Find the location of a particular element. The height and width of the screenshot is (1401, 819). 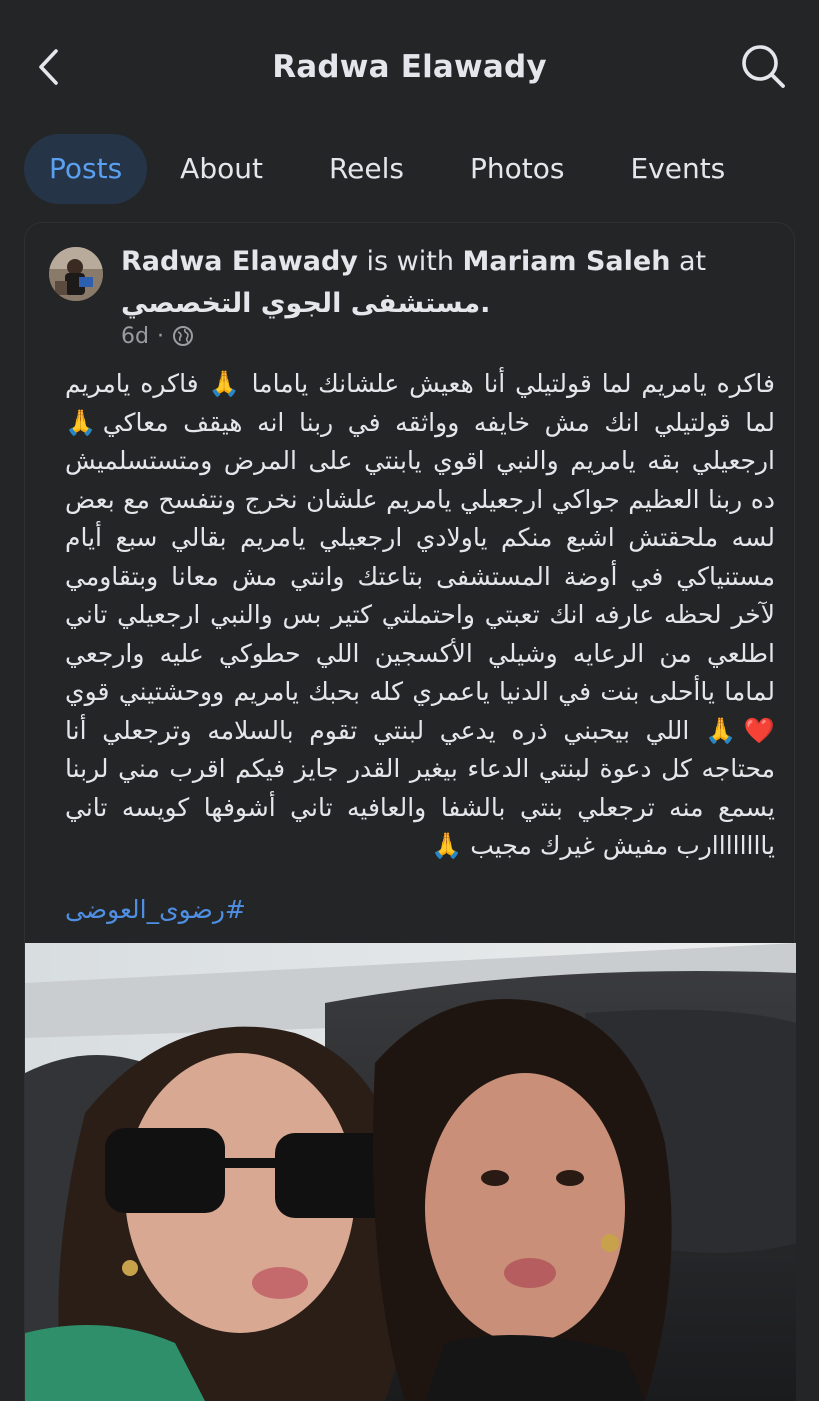

post-time: 6d is located at coordinates (135, 336).